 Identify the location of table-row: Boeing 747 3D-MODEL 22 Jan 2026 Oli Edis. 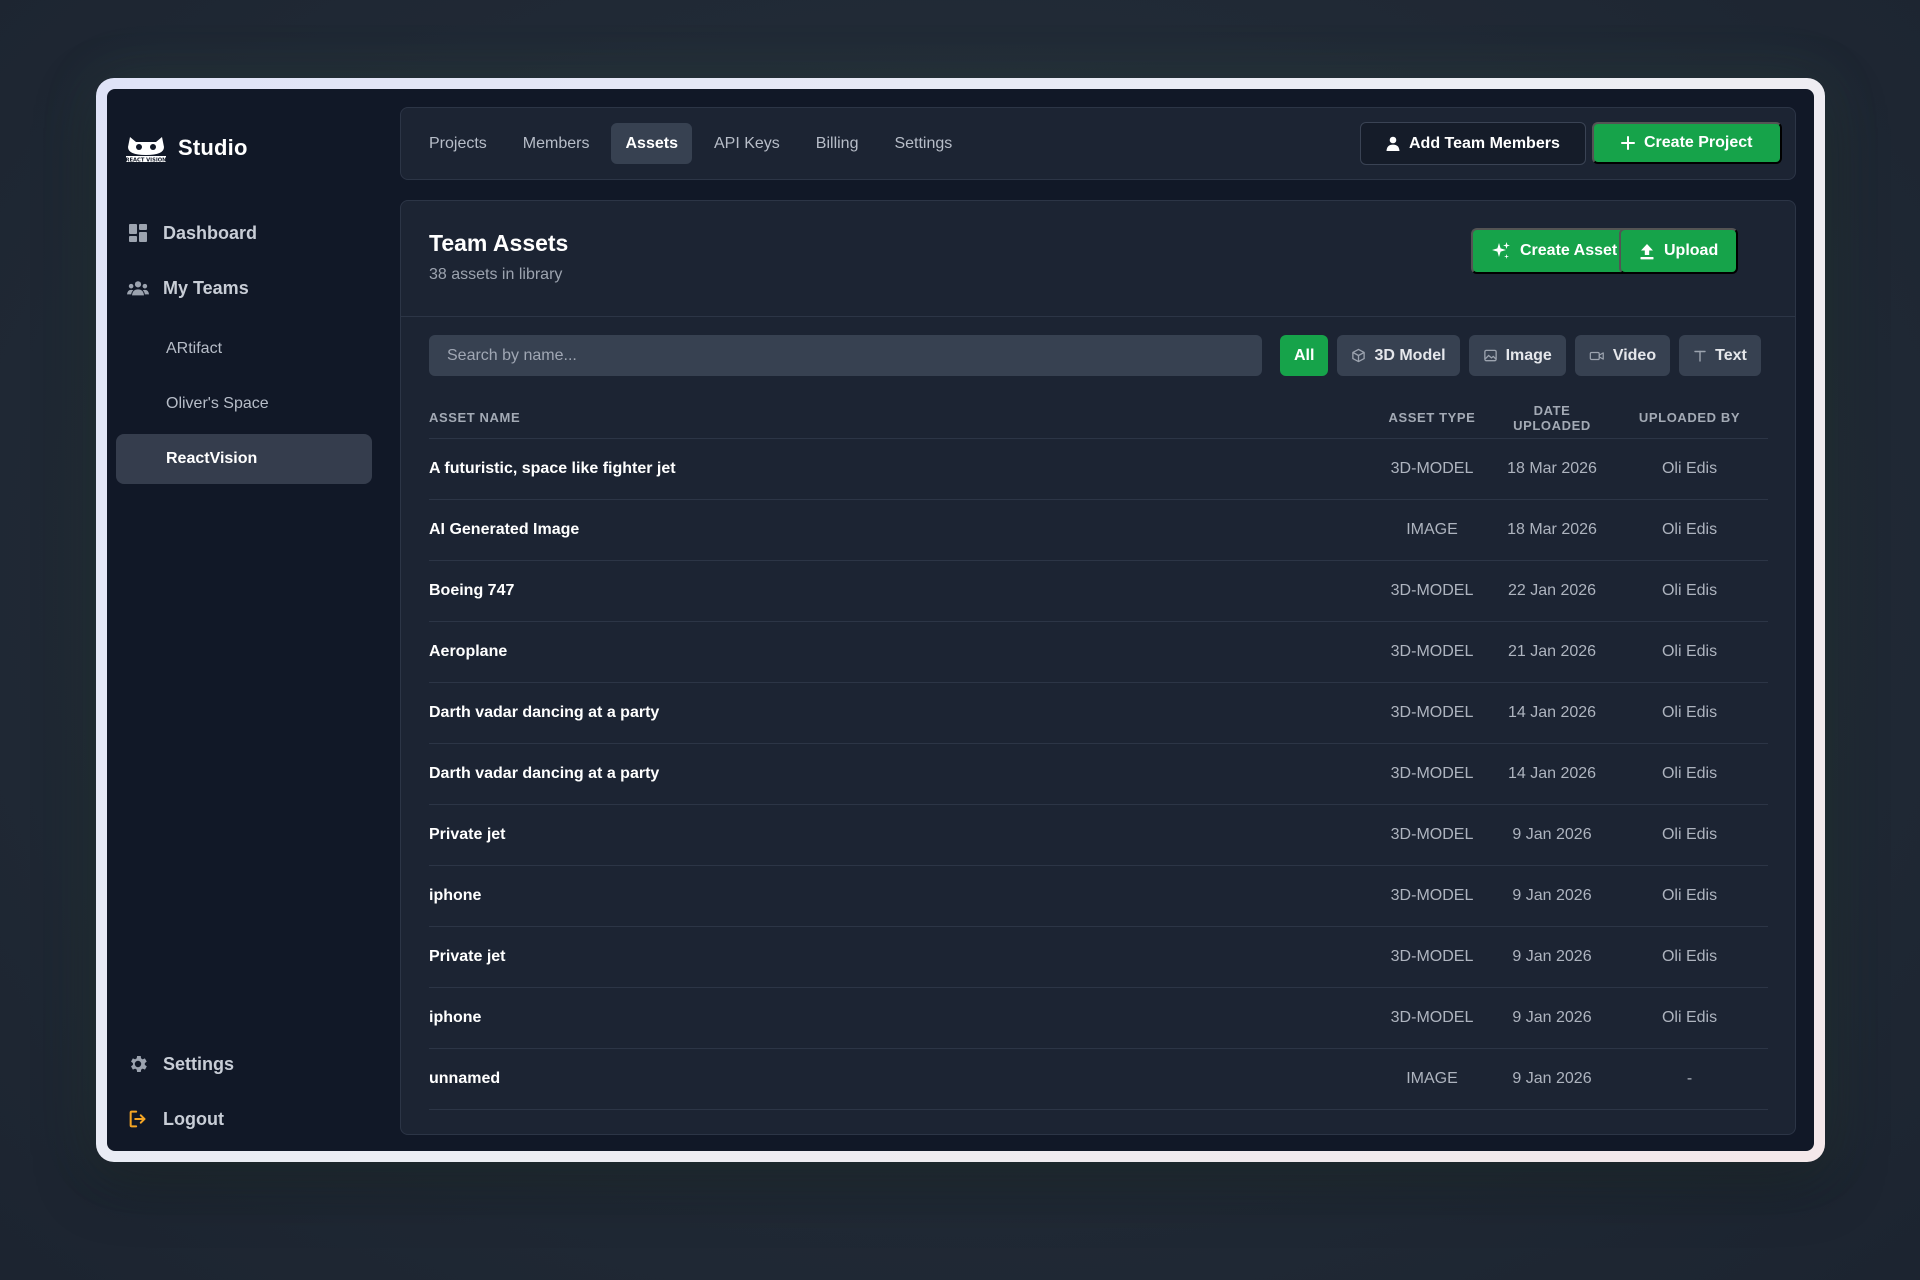
(1098, 591).